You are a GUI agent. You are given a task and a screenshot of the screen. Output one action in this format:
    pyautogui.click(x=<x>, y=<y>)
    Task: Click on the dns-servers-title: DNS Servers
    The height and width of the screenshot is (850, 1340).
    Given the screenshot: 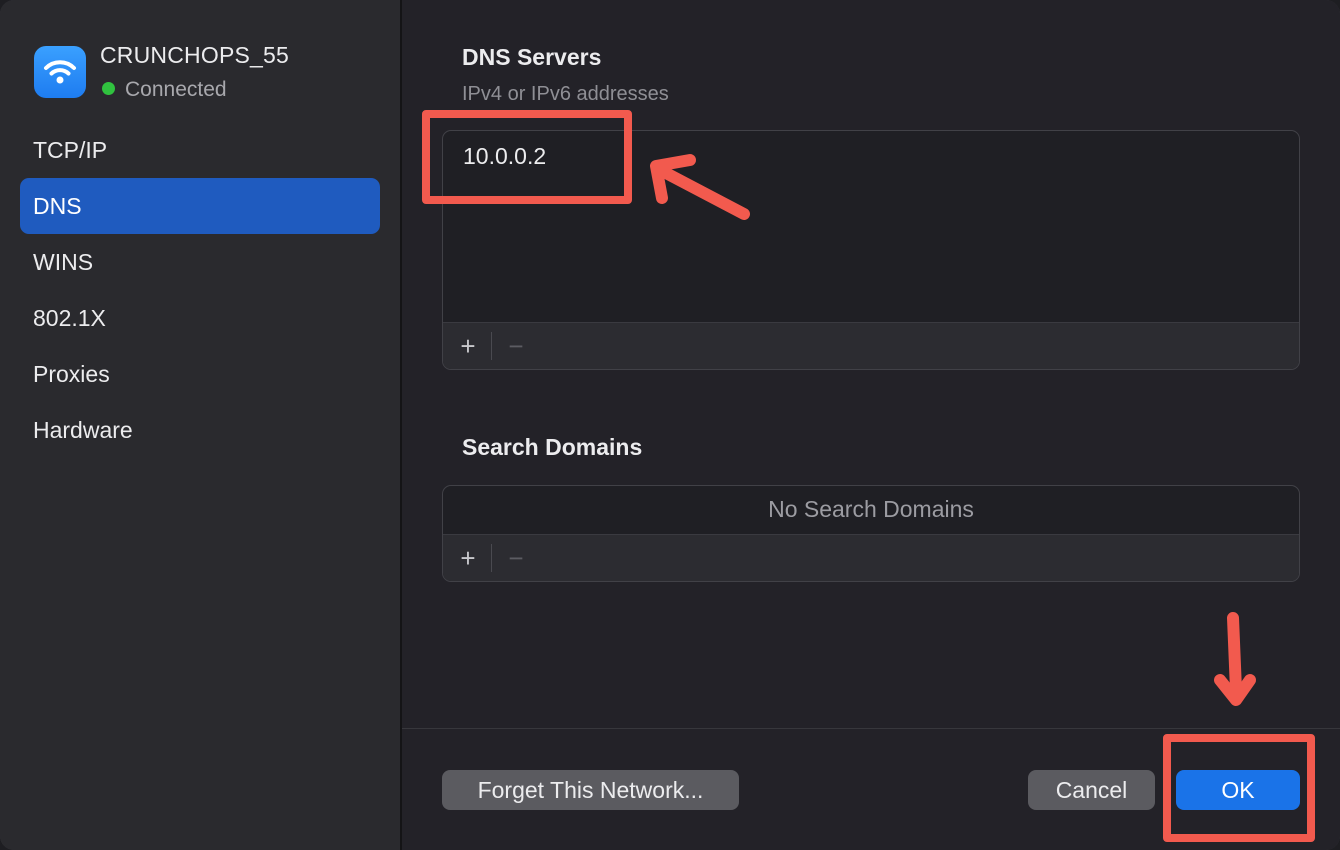 What is the action you would take?
    pyautogui.click(x=532, y=57)
    